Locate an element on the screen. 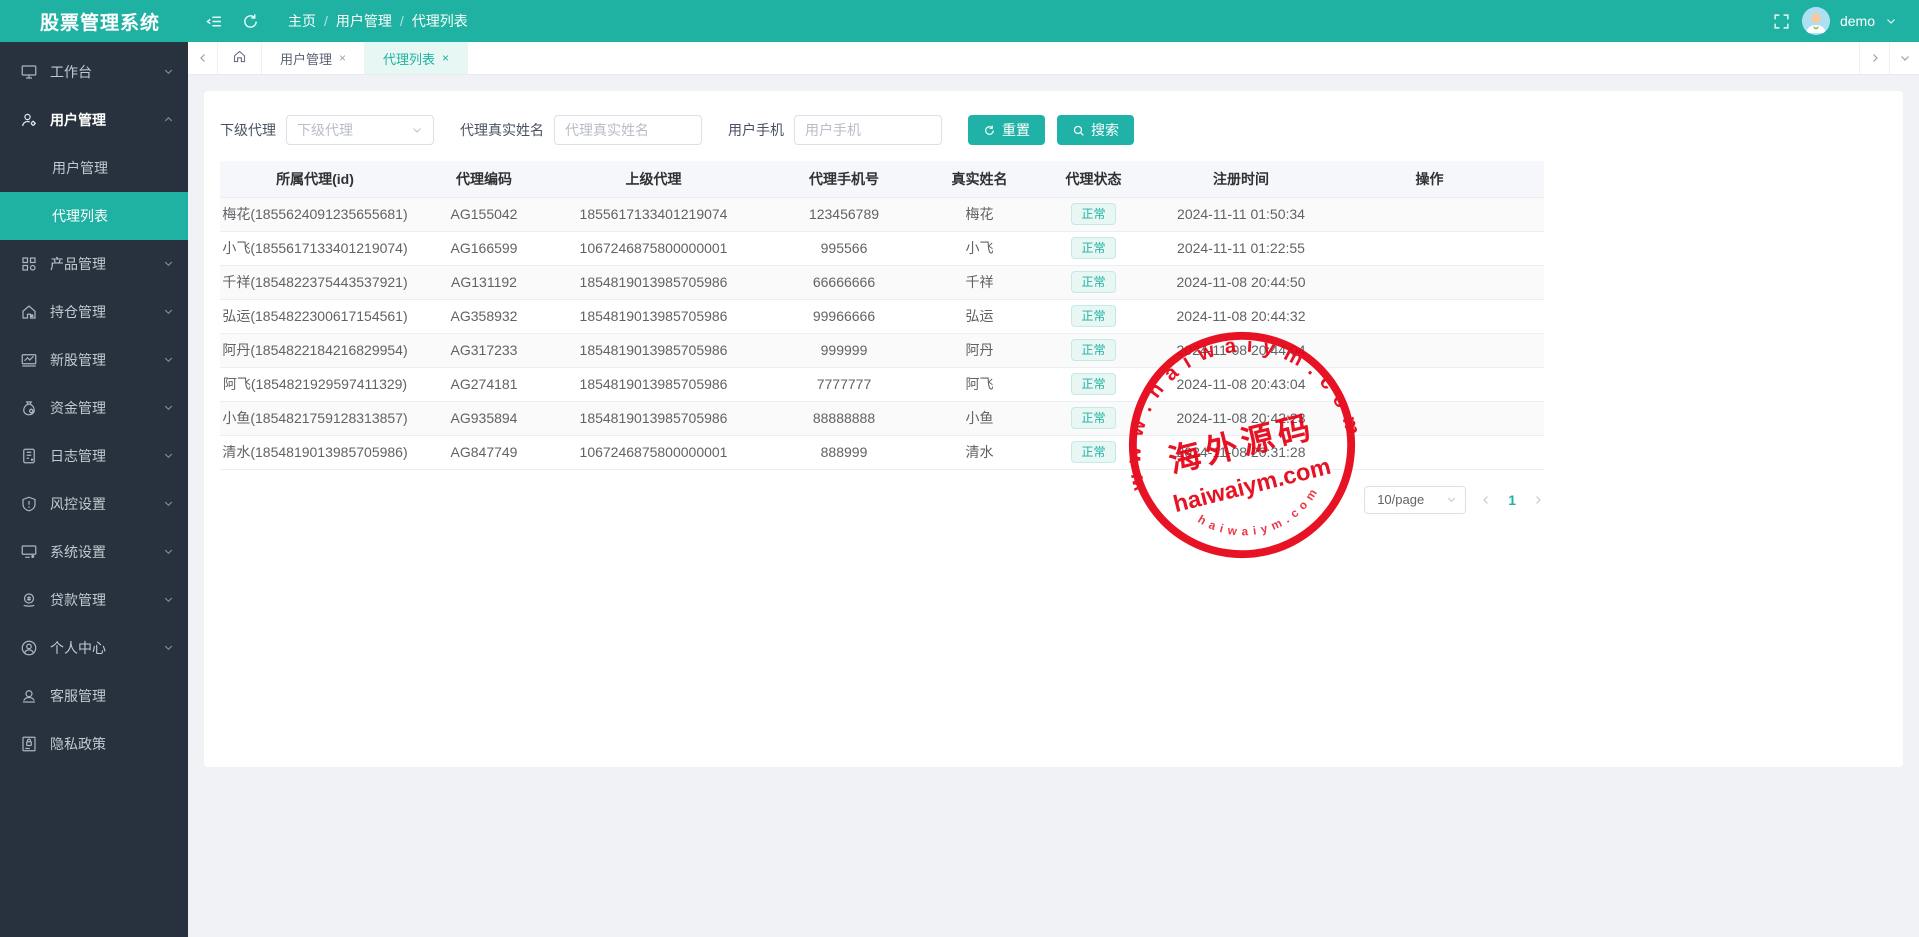  sidebar-subitem-user-management: 用户管理 is located at coordinates (94, 168).